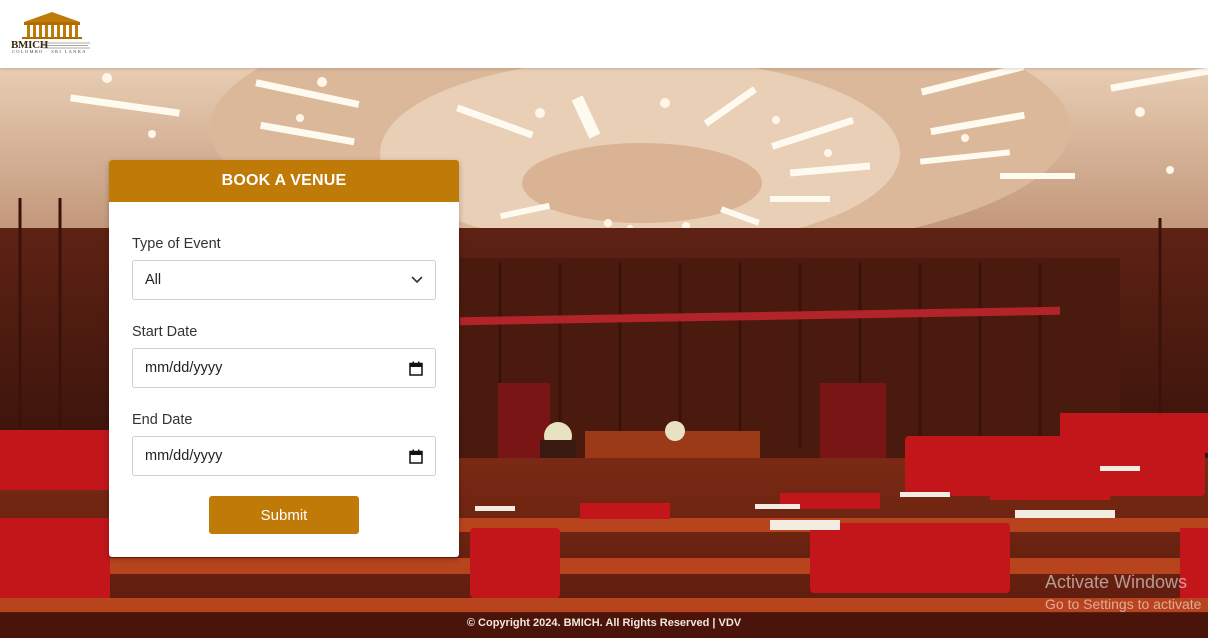 The image size is (1208, 638). I want to click on event-type-select: All, so click(284, 280).